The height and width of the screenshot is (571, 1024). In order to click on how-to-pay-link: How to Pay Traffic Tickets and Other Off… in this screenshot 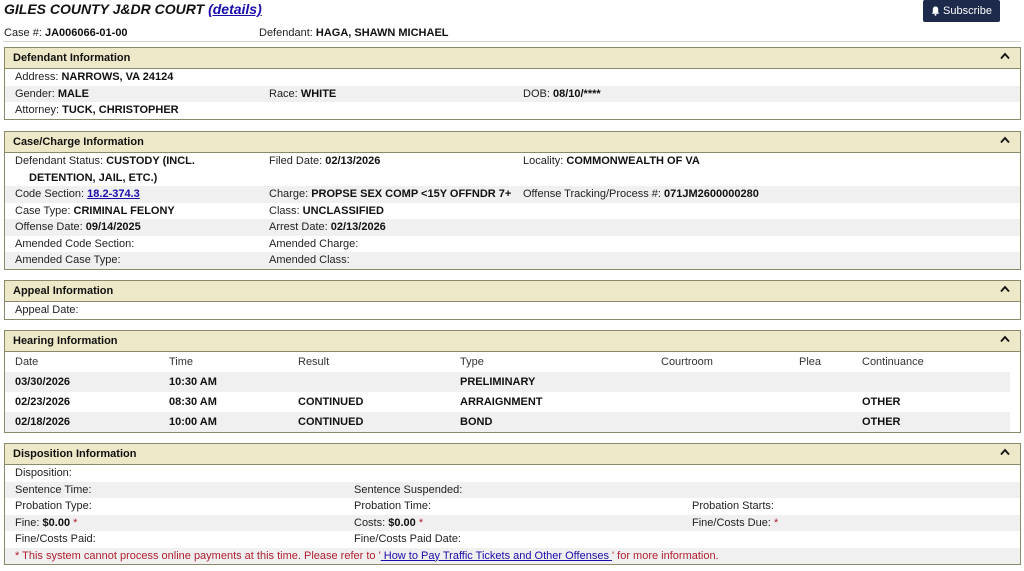, I will do `click(496, 556)`.